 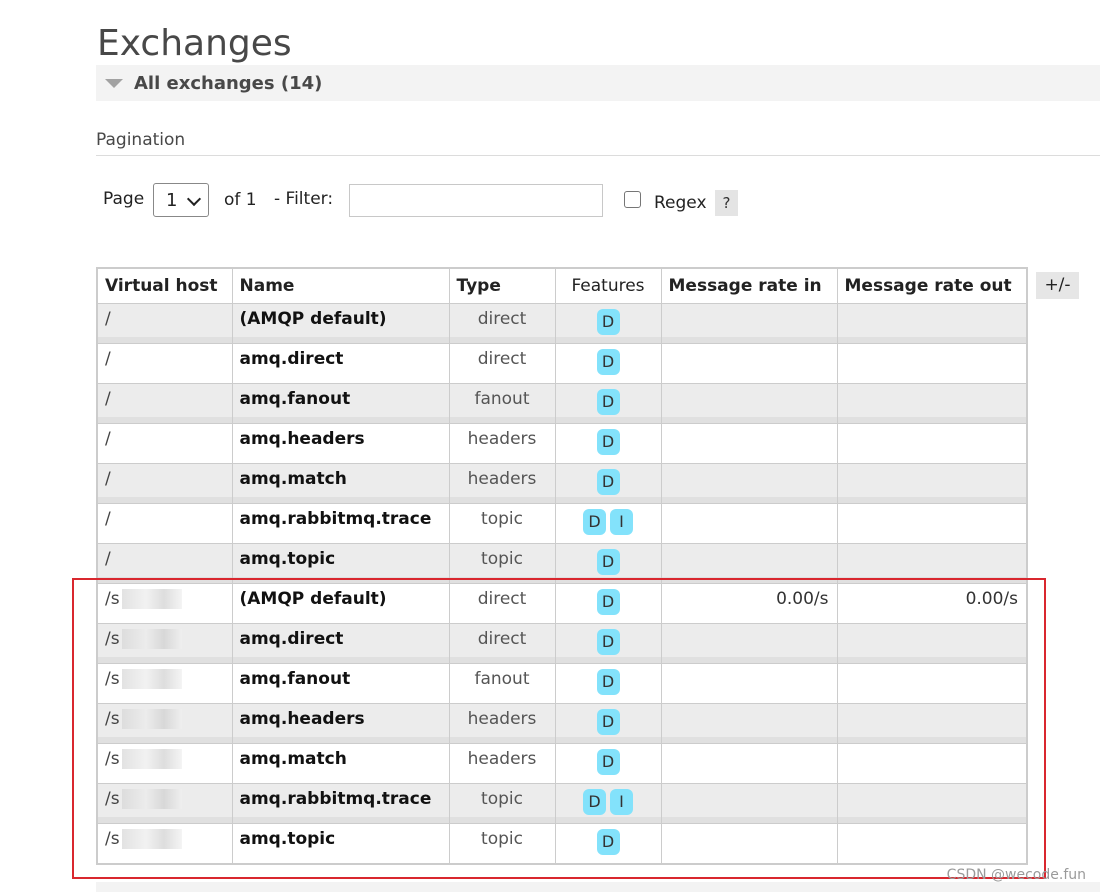 I want to click on table-row: /s amq.direct direct D, so click(x=562, y=643).